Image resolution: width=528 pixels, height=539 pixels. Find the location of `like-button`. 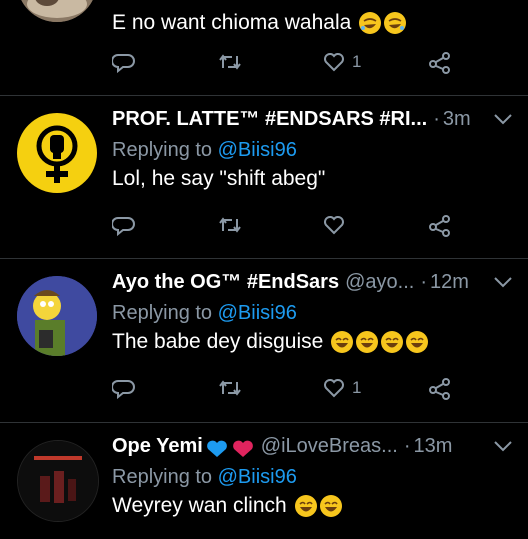

like-button is located at coordinates (337, 225).